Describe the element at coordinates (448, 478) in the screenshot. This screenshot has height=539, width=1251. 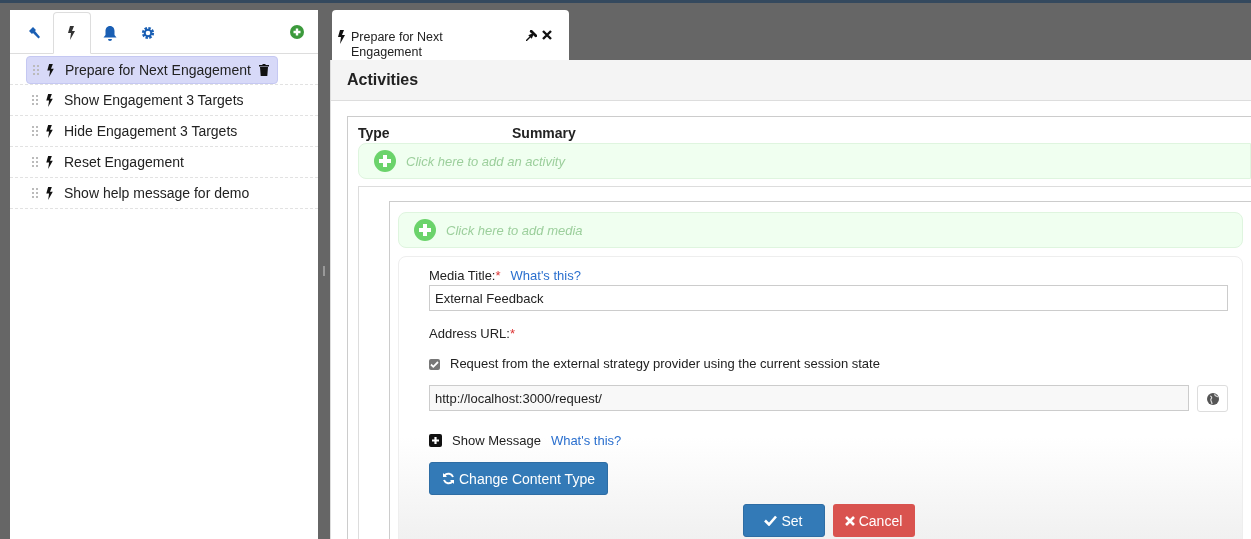
I see `refresh-icon` at that location.